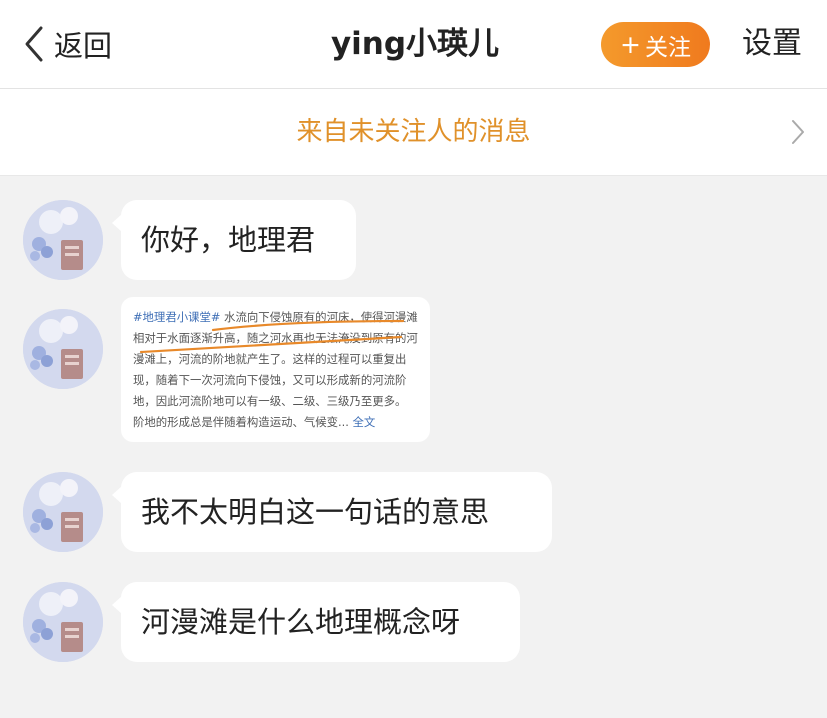  I want to click on topic-tag: #地理君小课堂#, so click(176, 317).